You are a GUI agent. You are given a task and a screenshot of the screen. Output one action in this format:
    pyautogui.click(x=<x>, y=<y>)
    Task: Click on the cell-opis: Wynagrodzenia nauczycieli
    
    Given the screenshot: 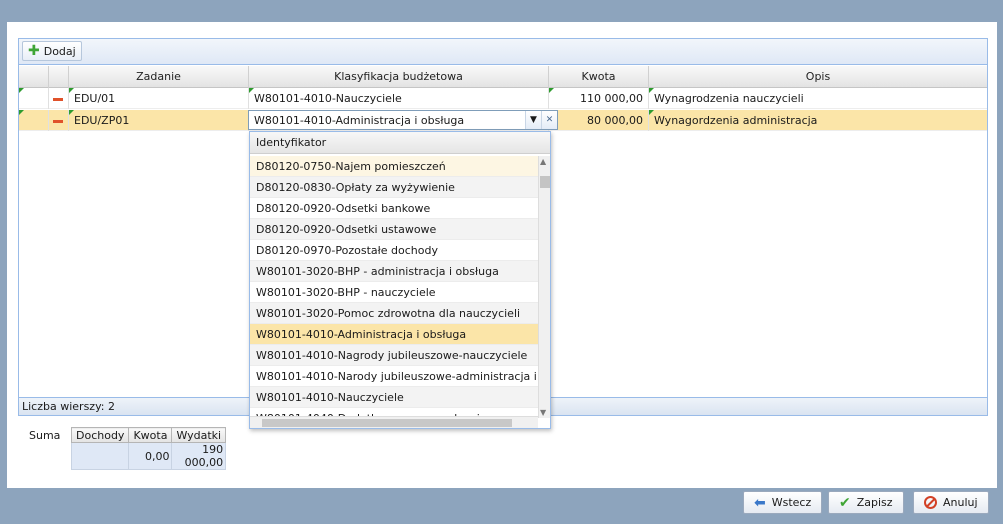 What is the action you would take?
    pyautogui.click(x=818, y=98)
    